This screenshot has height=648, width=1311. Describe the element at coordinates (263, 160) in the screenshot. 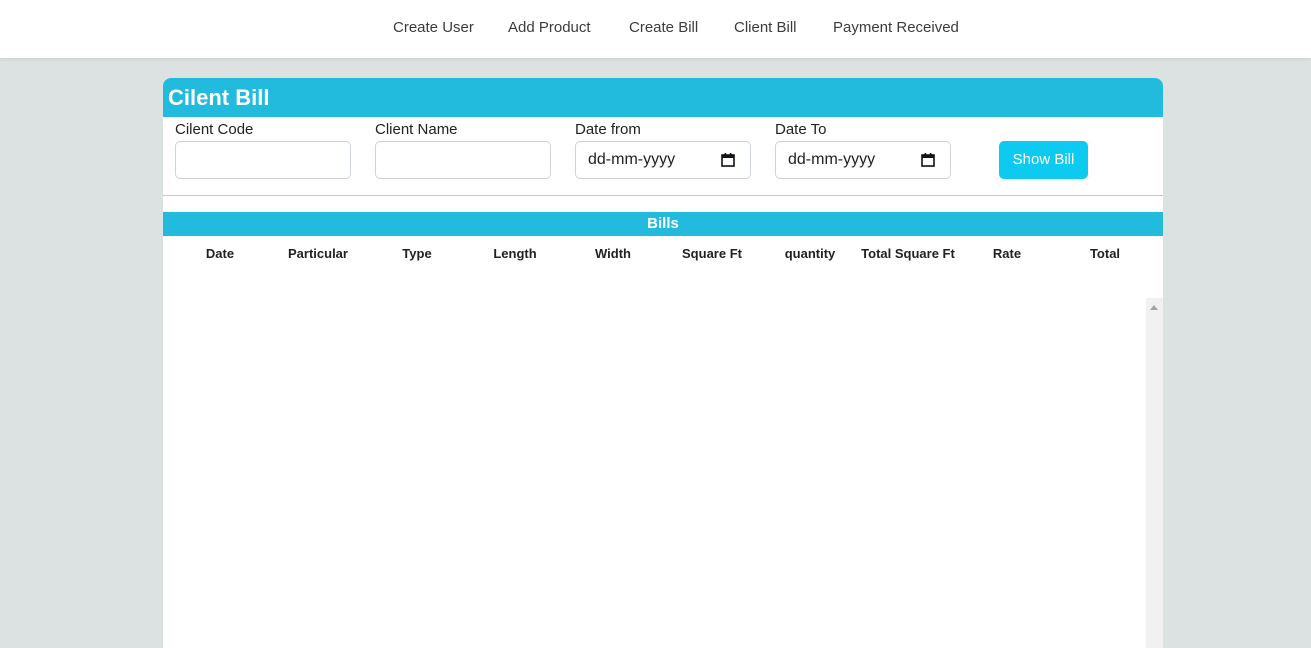

I see `client-code-input` at that location.